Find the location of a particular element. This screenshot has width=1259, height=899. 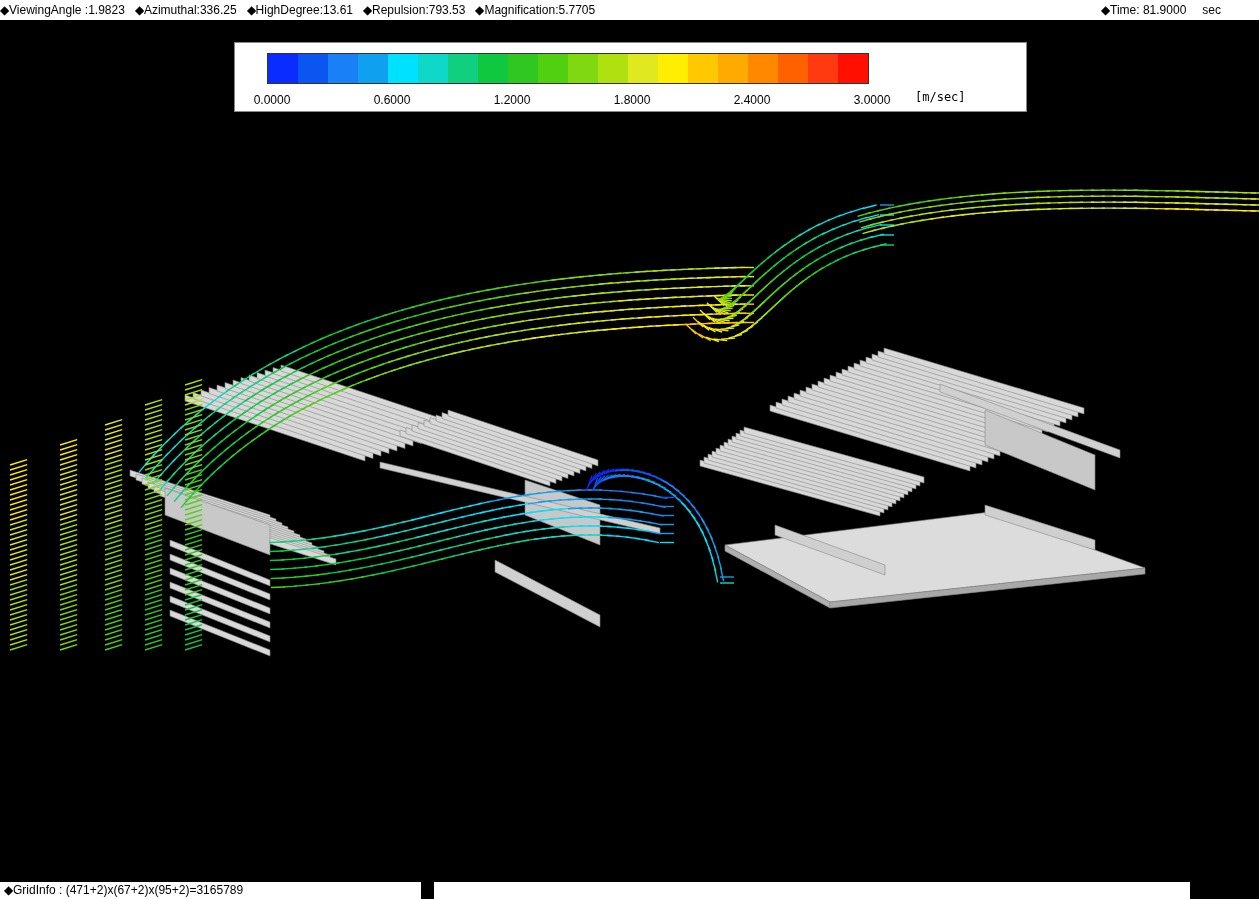

scale-tick-label: 0.0000 is located at coordinates (272, 100).